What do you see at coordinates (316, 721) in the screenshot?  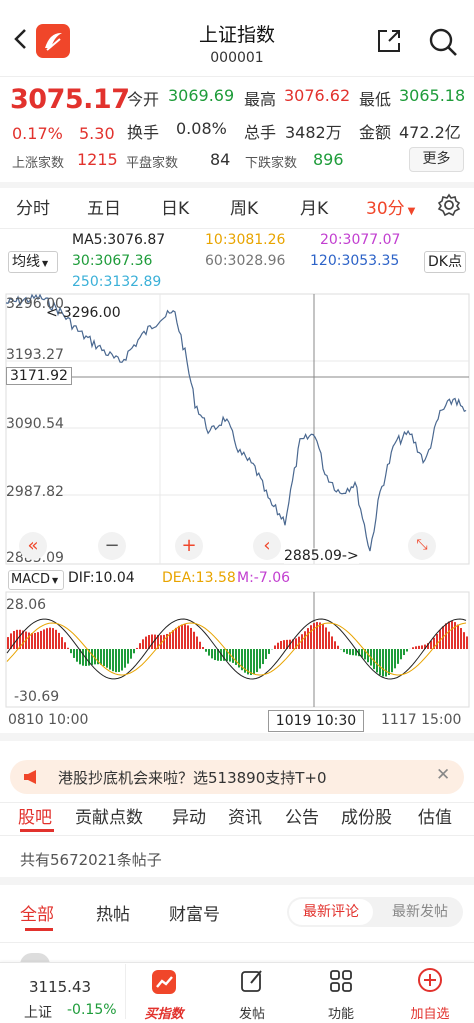 I see `crosshair-date-label: 1019 10:30` at bounding box center [316, 721].